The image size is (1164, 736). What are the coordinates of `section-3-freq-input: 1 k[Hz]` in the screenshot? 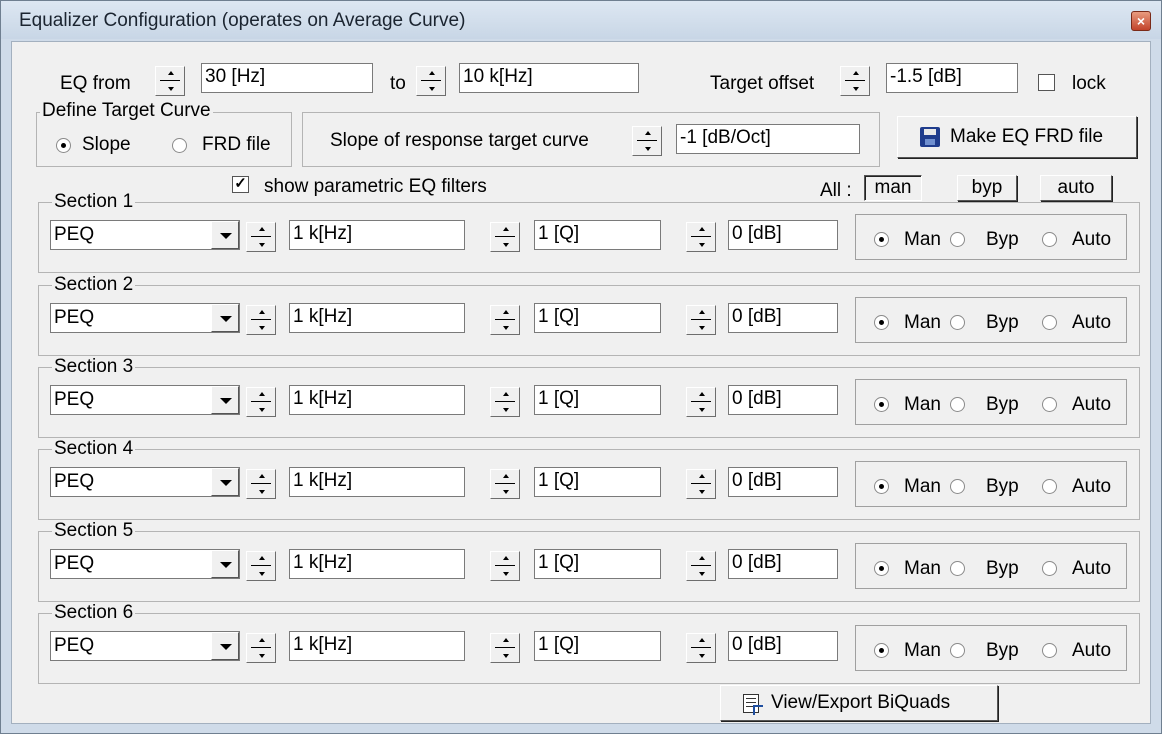 It's located at (377, 400).